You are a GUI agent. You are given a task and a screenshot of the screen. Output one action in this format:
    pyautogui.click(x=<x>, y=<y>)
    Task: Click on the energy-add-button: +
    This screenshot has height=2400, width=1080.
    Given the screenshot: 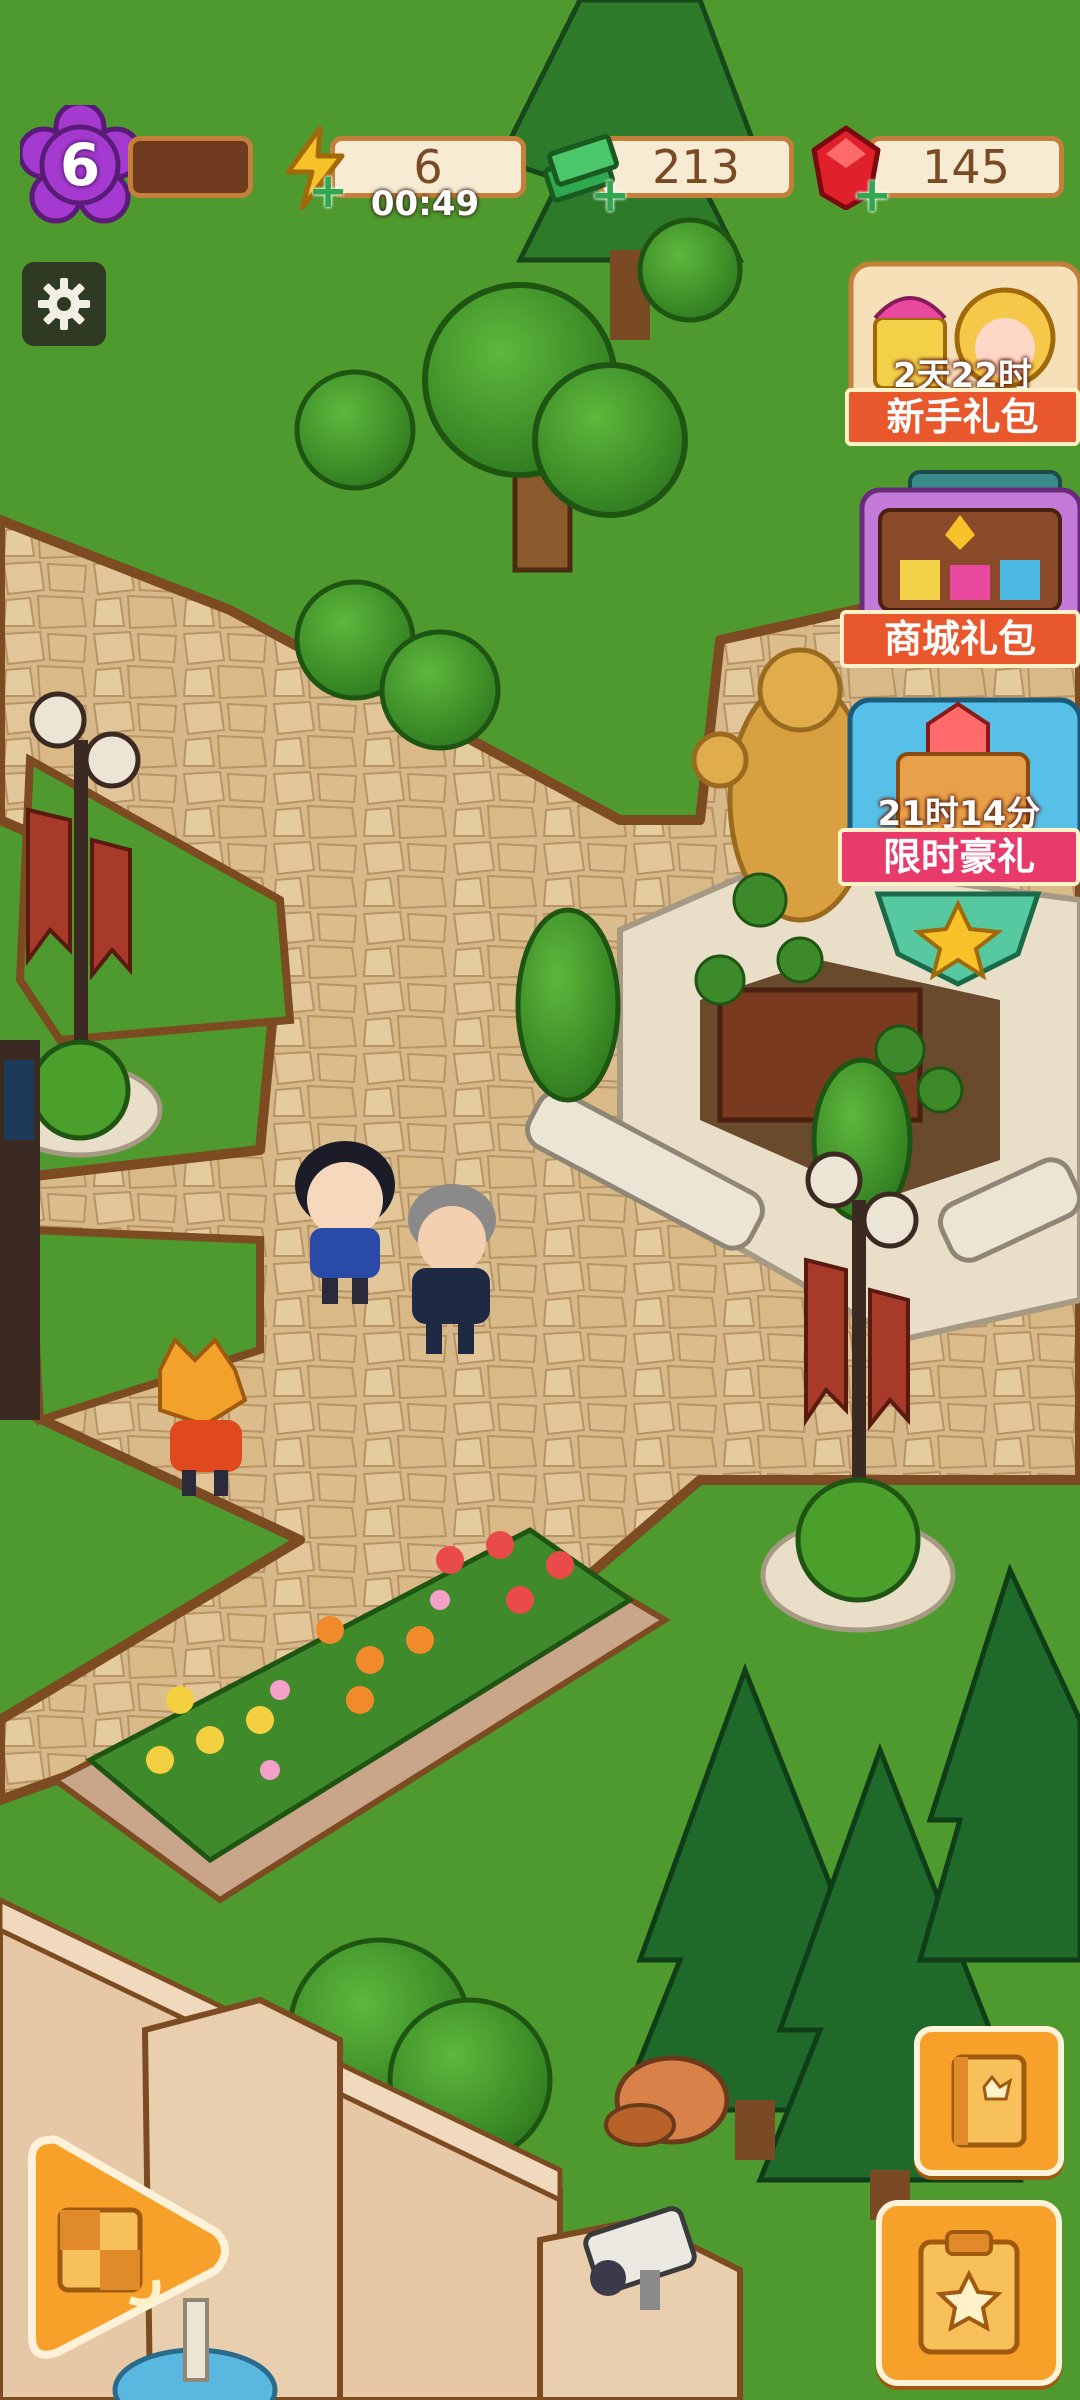 What is the action you would take?
    pyautogui.click(x=328, y=191)
    